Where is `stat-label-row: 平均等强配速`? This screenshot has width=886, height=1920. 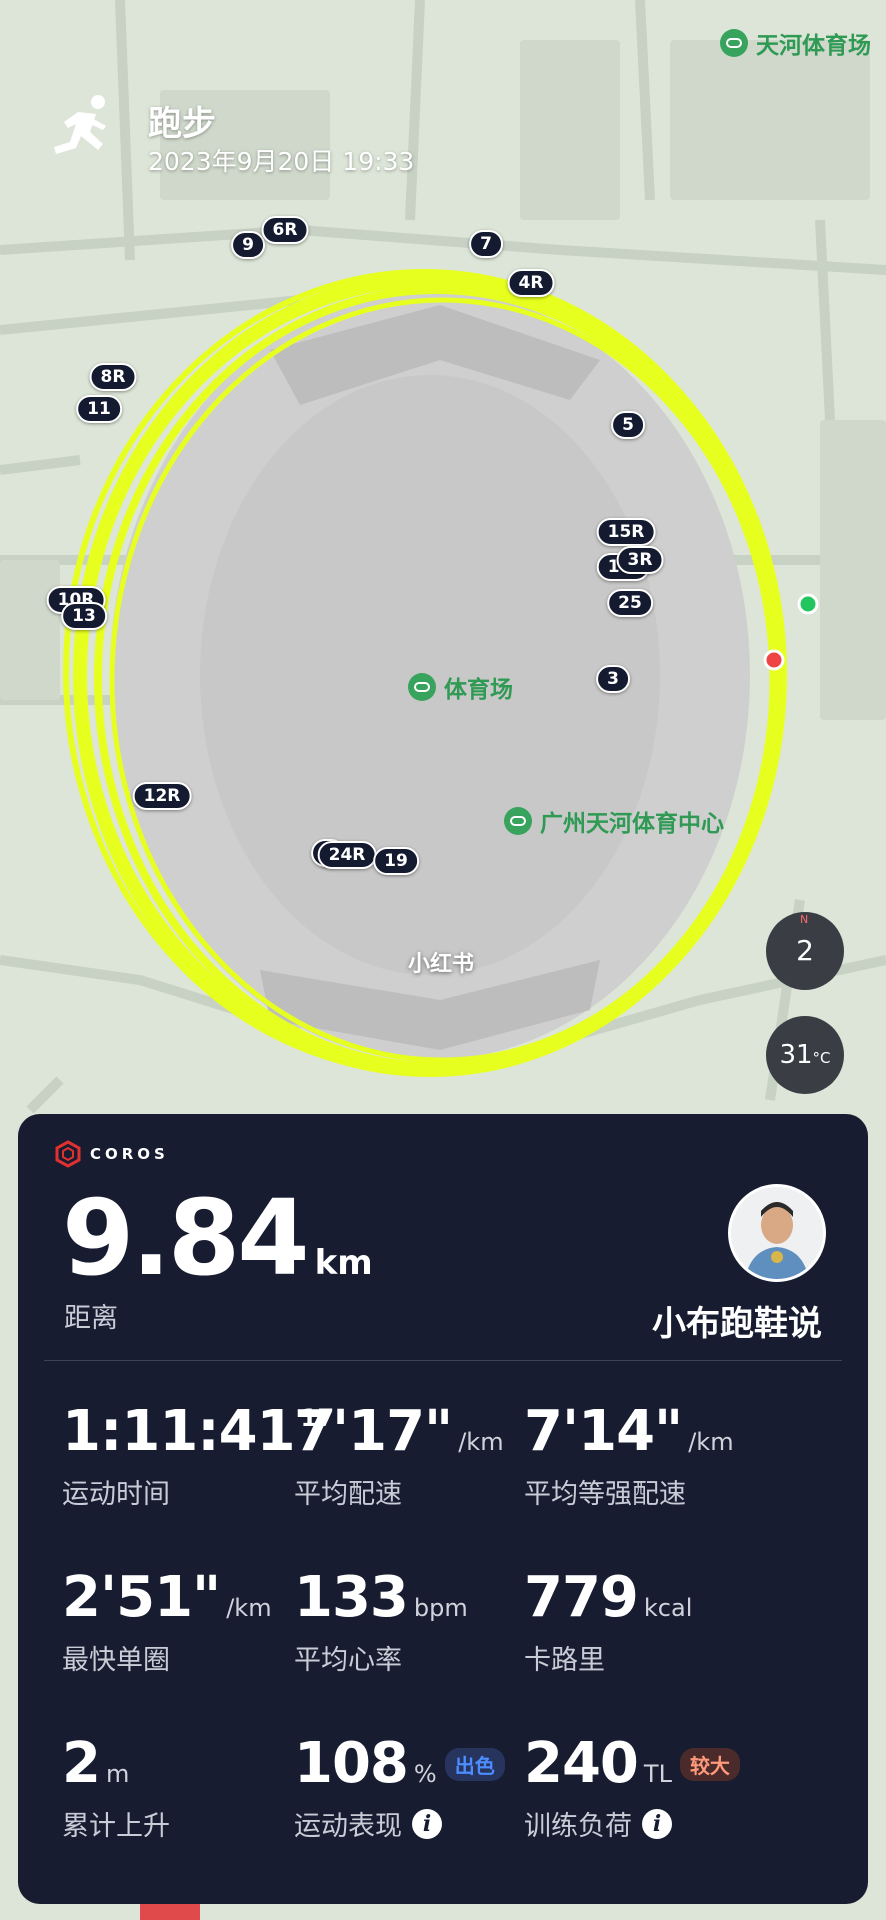
stat-label-row: 平均等强配速 is located at coordinates (629, 1491).